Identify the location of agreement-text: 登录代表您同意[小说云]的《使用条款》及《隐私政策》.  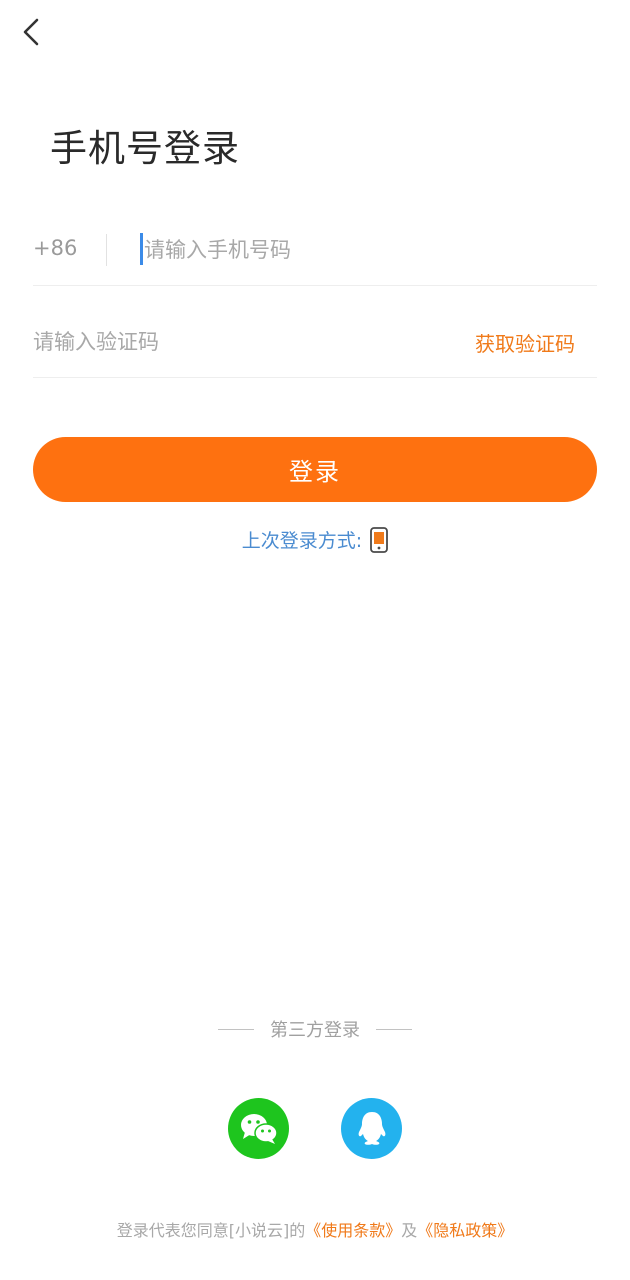
(315, 1229).